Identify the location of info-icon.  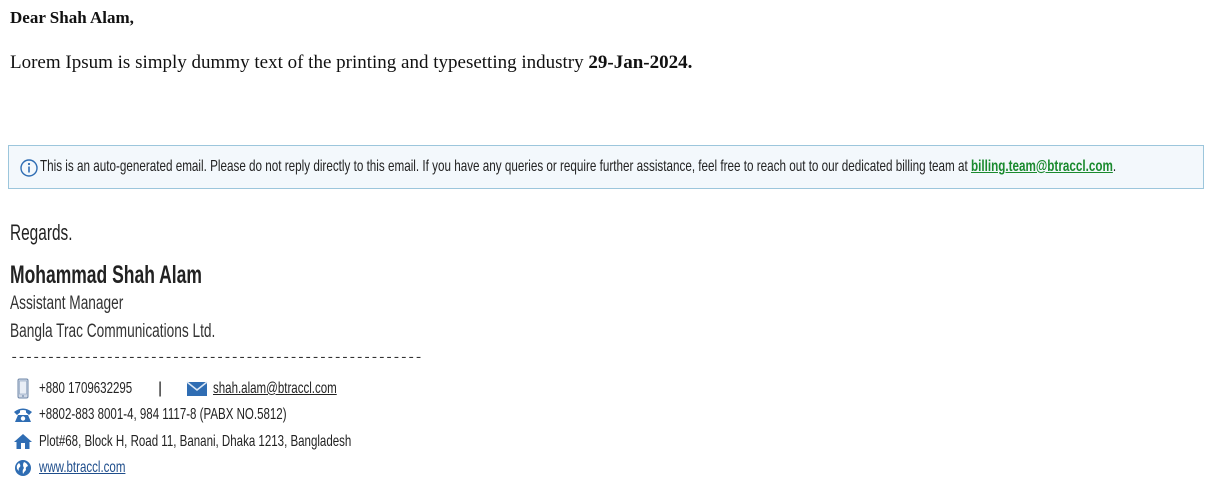
(29, 168).